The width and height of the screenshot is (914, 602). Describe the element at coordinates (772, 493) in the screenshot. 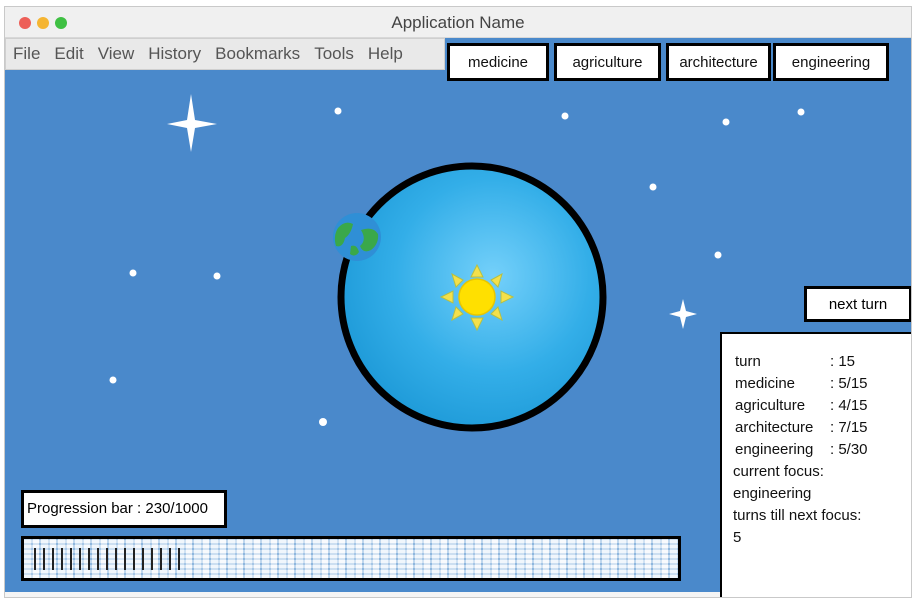

I see `current-focus-value: engineering` at that location.